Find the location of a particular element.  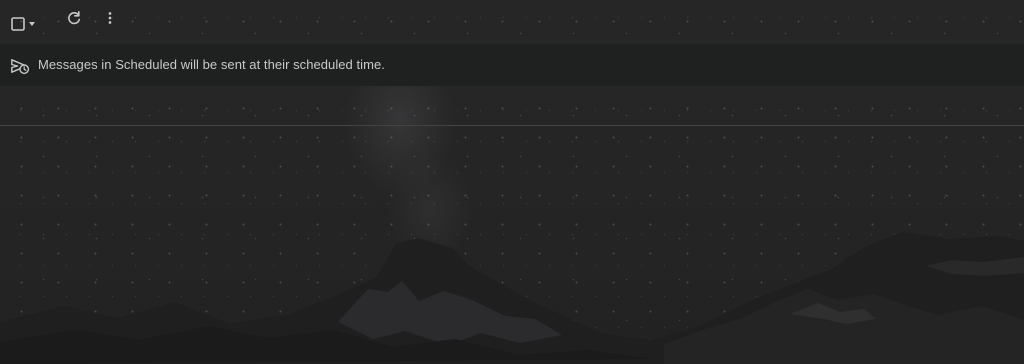

caret-down-icon is located at coordinates (32, 24).